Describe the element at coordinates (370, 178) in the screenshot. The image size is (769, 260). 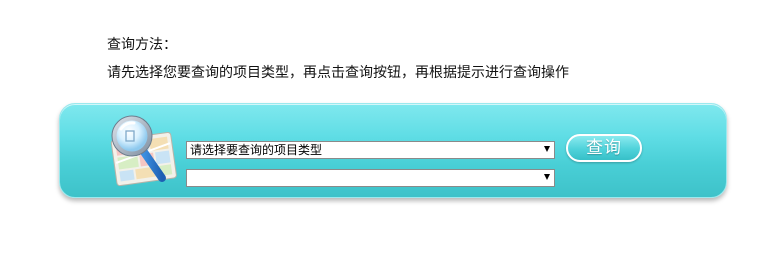
I see `project-item-select` at that location.